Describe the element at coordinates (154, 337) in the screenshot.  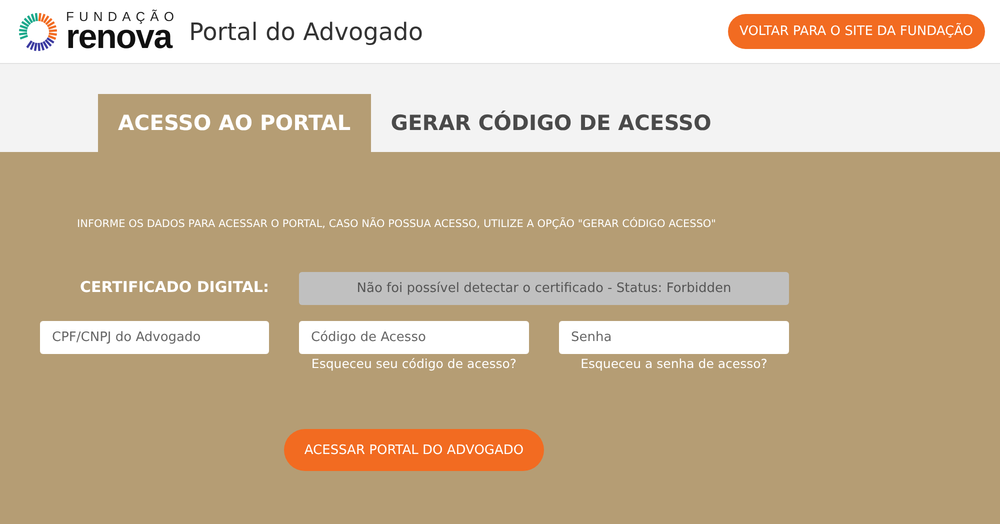
I see `input-field: CPF/CNPJ do Advogado` at that location.